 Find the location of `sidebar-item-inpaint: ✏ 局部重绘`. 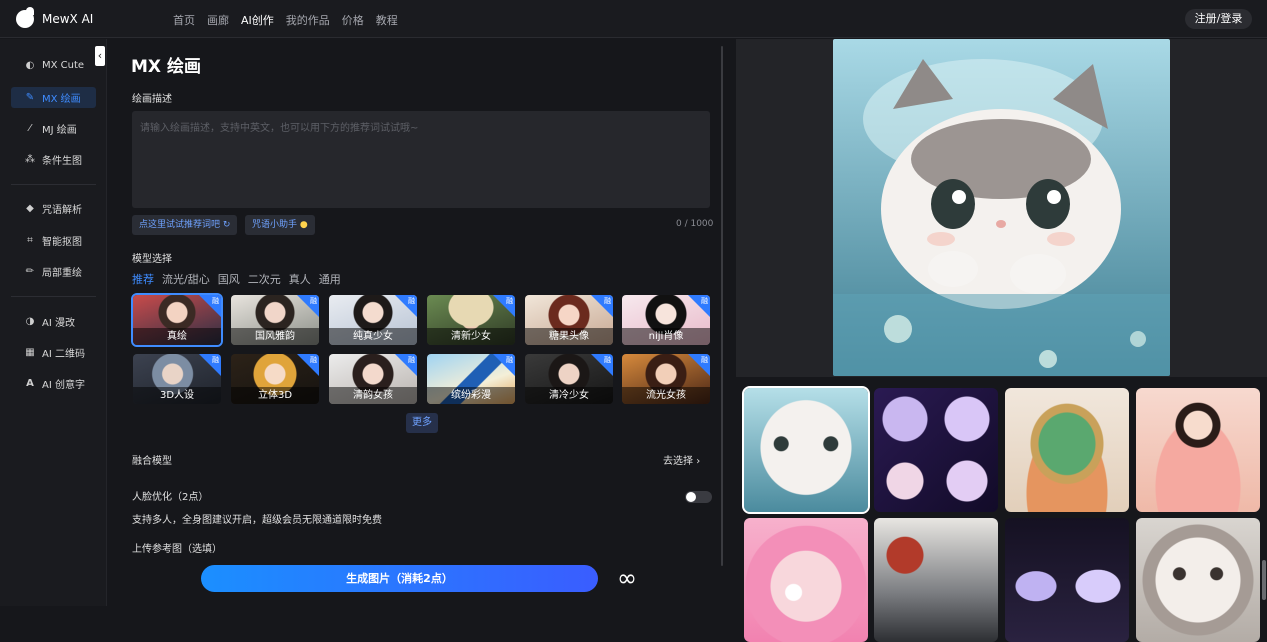

sidebar-item-inpaint: ✏ 局部重绘 is located at coordinates (53, 271).